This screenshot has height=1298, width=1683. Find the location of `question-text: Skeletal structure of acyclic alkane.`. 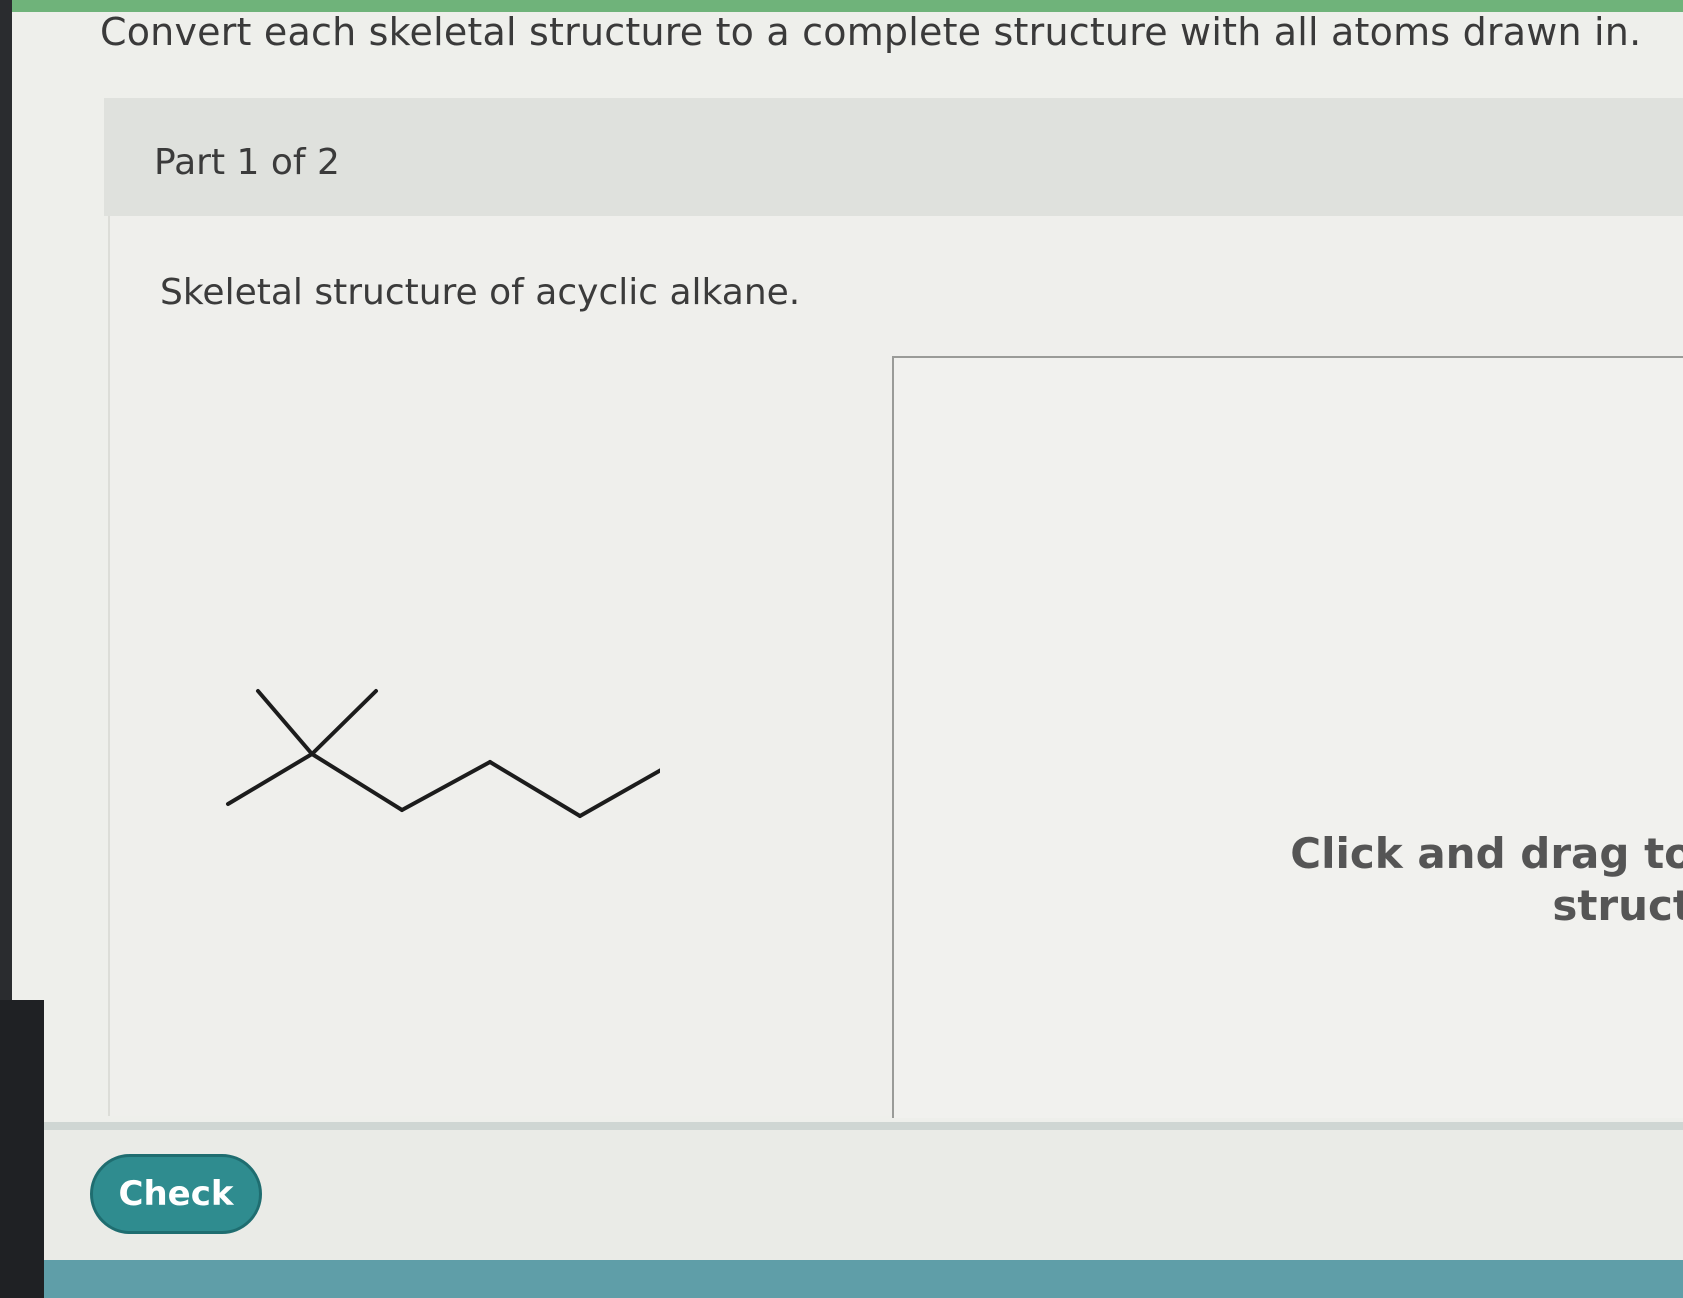

question-text: Skeletal structure of acyclic alkane. is located at coordinates (480, 292).